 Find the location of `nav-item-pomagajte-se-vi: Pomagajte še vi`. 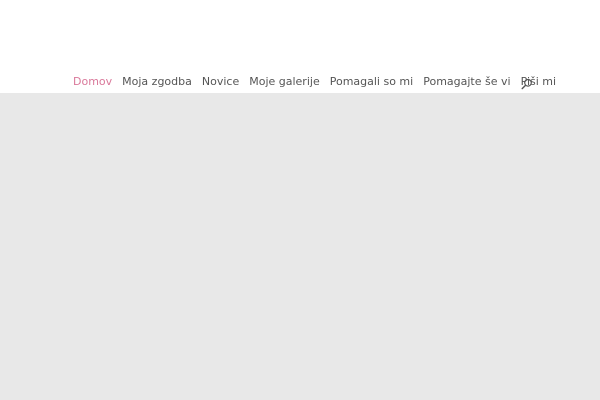

nav-item-pomagajte-se-vi: Pomagajte še vi is located at coordinates (466, 82).